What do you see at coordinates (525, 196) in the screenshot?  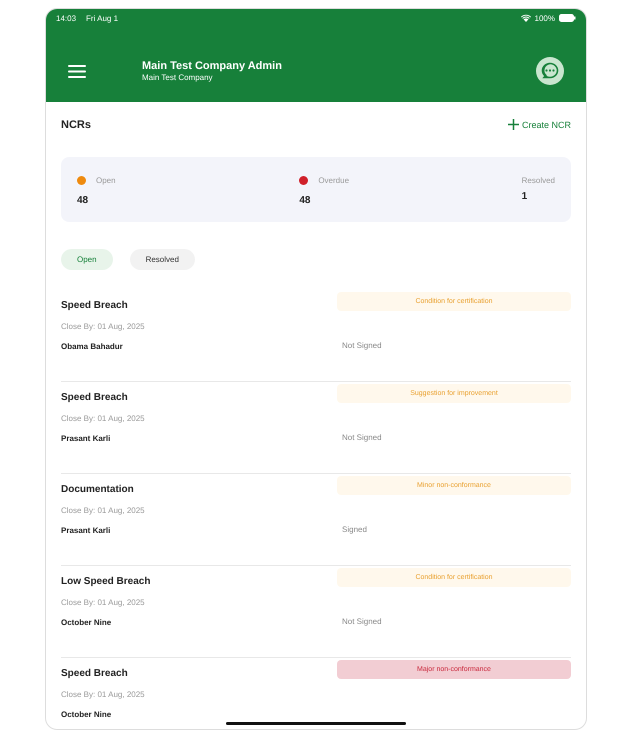 I see `stat-value: 1` at bounding box center [525, 196].